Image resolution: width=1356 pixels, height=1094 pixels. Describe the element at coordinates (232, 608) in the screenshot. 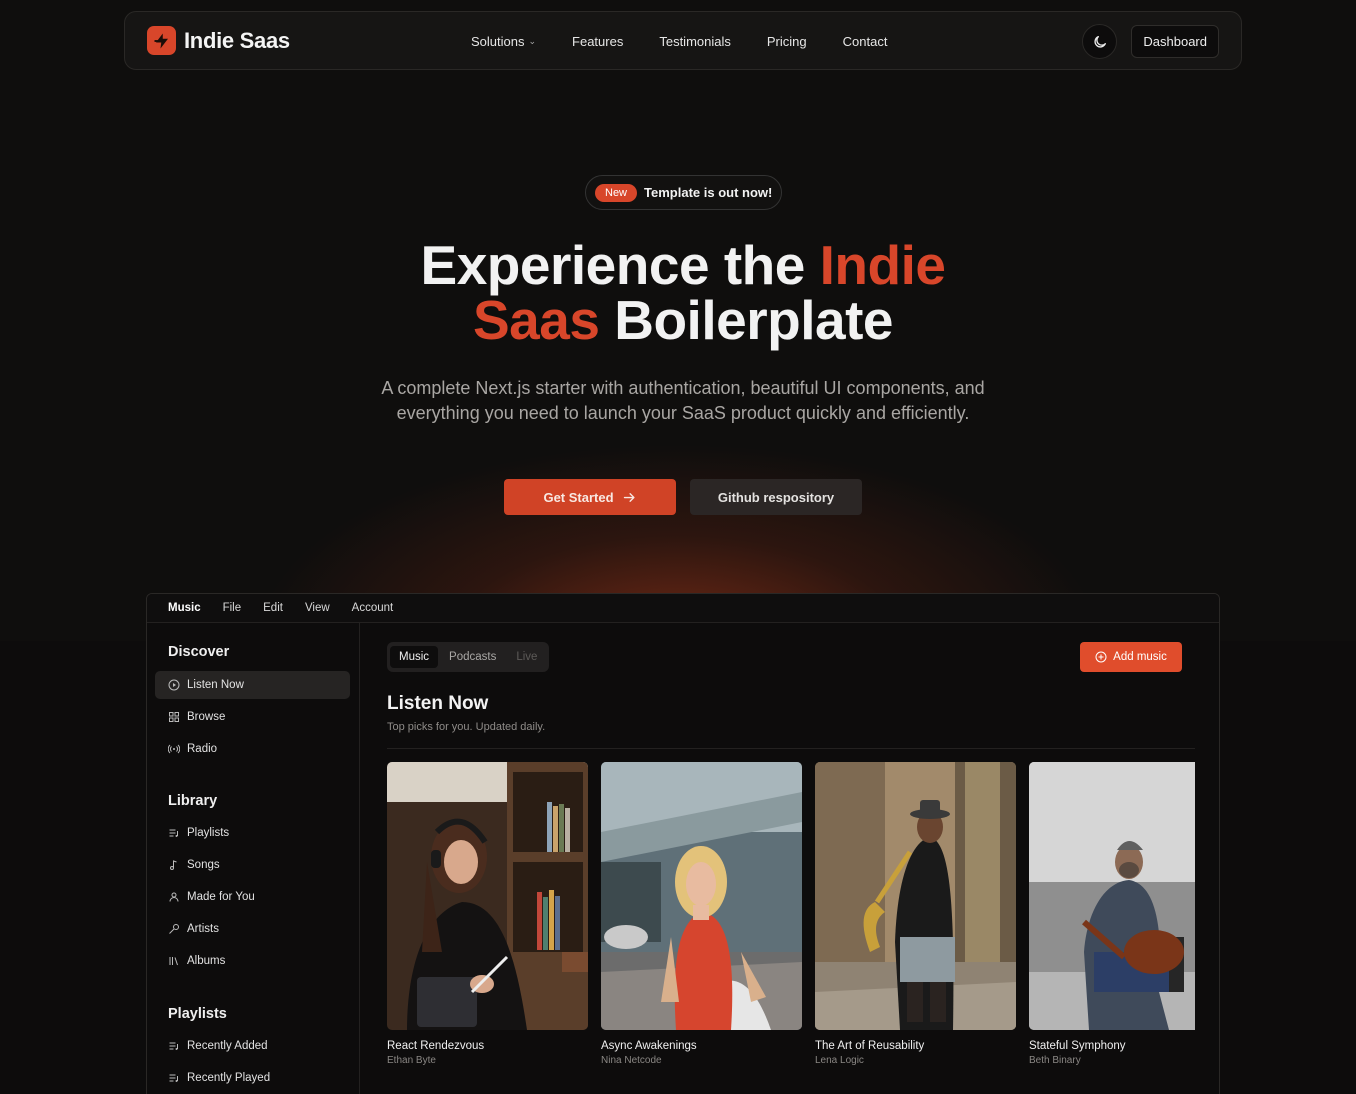

I see `menu-file: File` at that location.